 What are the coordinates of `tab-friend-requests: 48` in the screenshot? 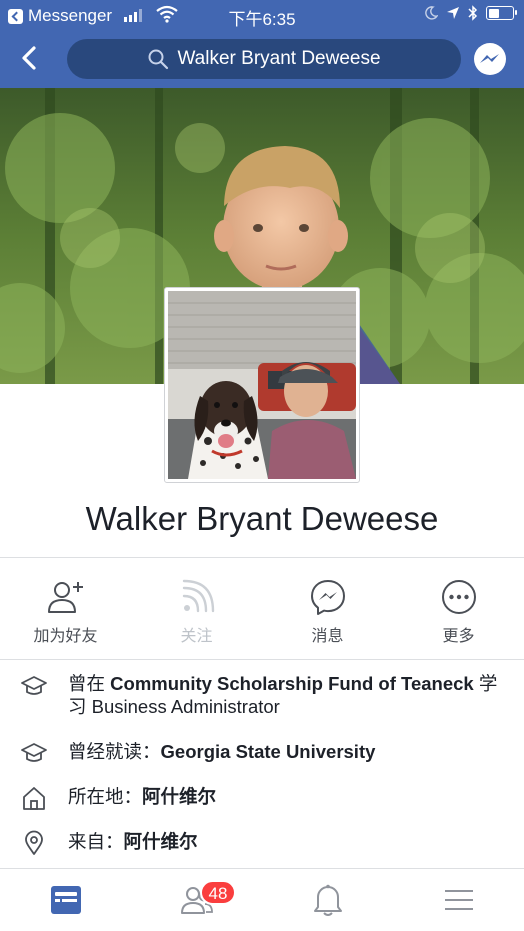 It's located at (196, 900).